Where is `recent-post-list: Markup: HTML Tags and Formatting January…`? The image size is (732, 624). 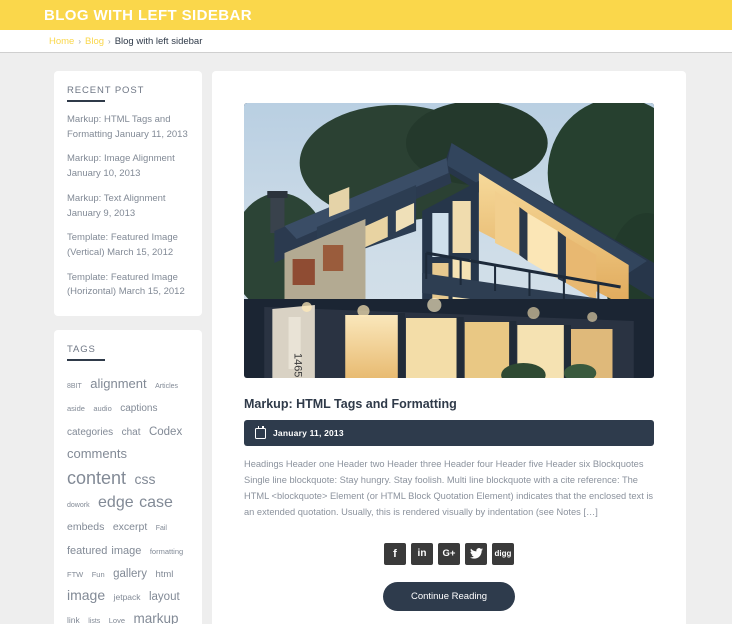 recent-post-list: Markup: HTML Tags and Formatting January… is located at coordinates (128, 206).